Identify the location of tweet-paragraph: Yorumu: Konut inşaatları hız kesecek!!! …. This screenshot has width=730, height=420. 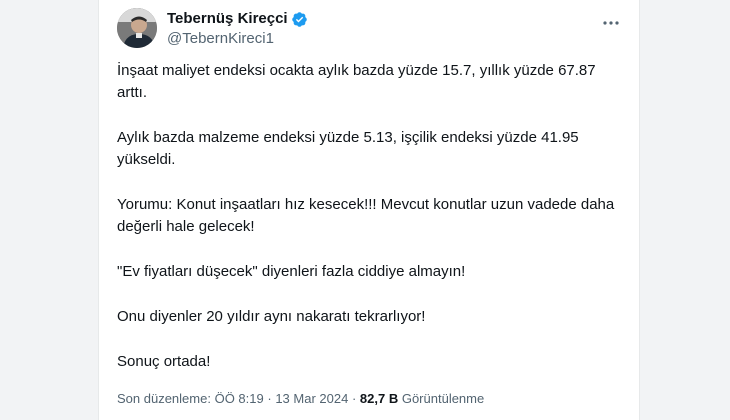
(366, 215).